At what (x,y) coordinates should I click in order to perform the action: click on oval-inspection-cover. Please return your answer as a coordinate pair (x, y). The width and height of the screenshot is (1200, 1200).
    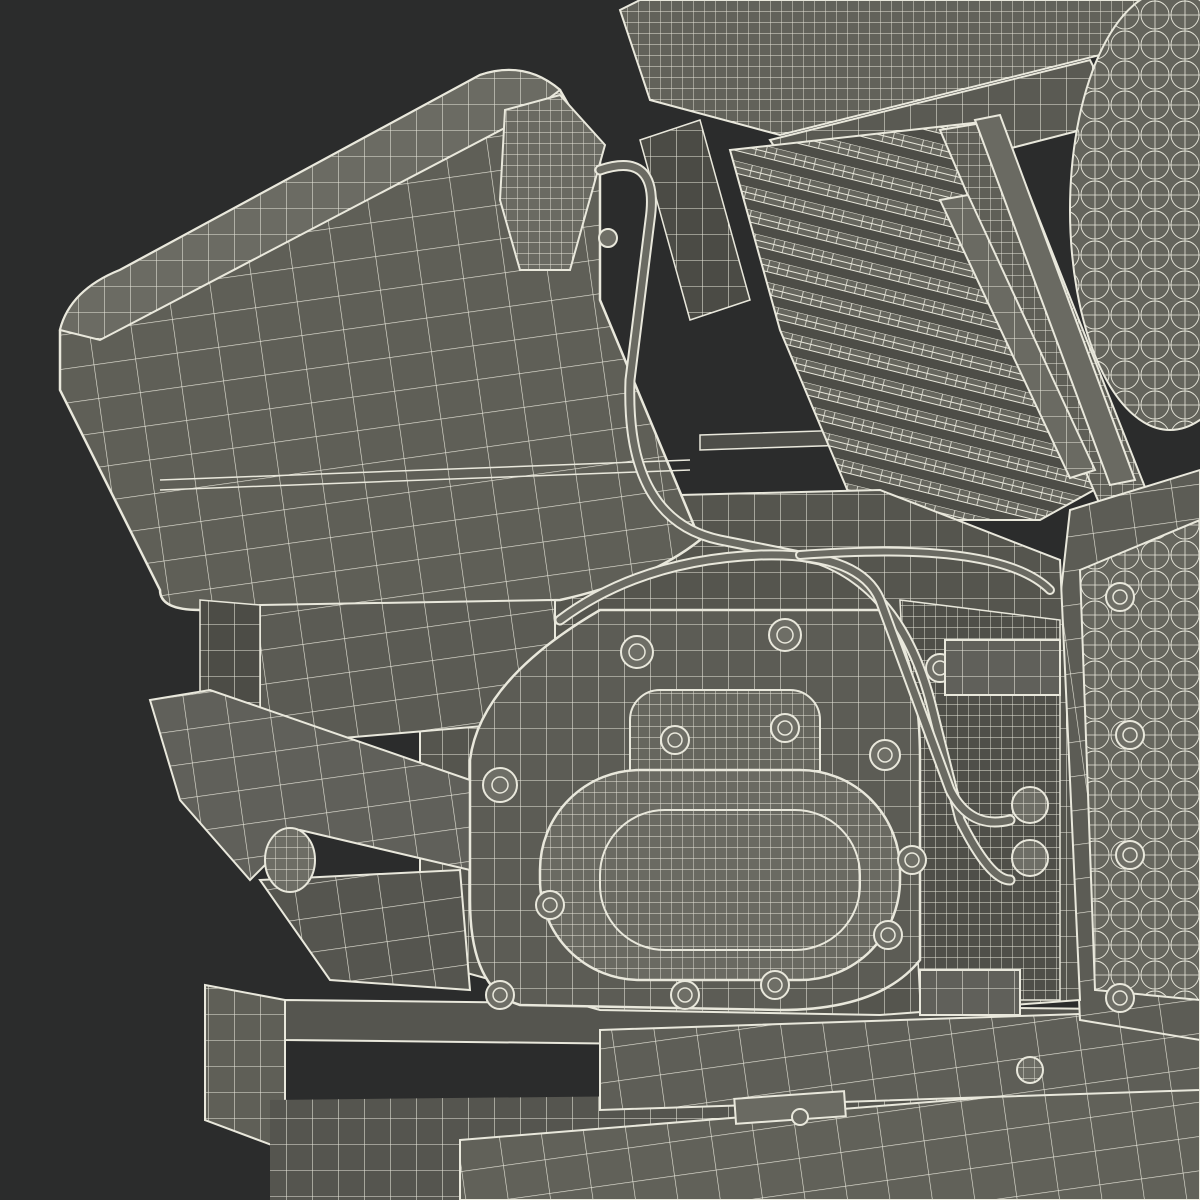
    Looking at the image, I should click on (720, 875).